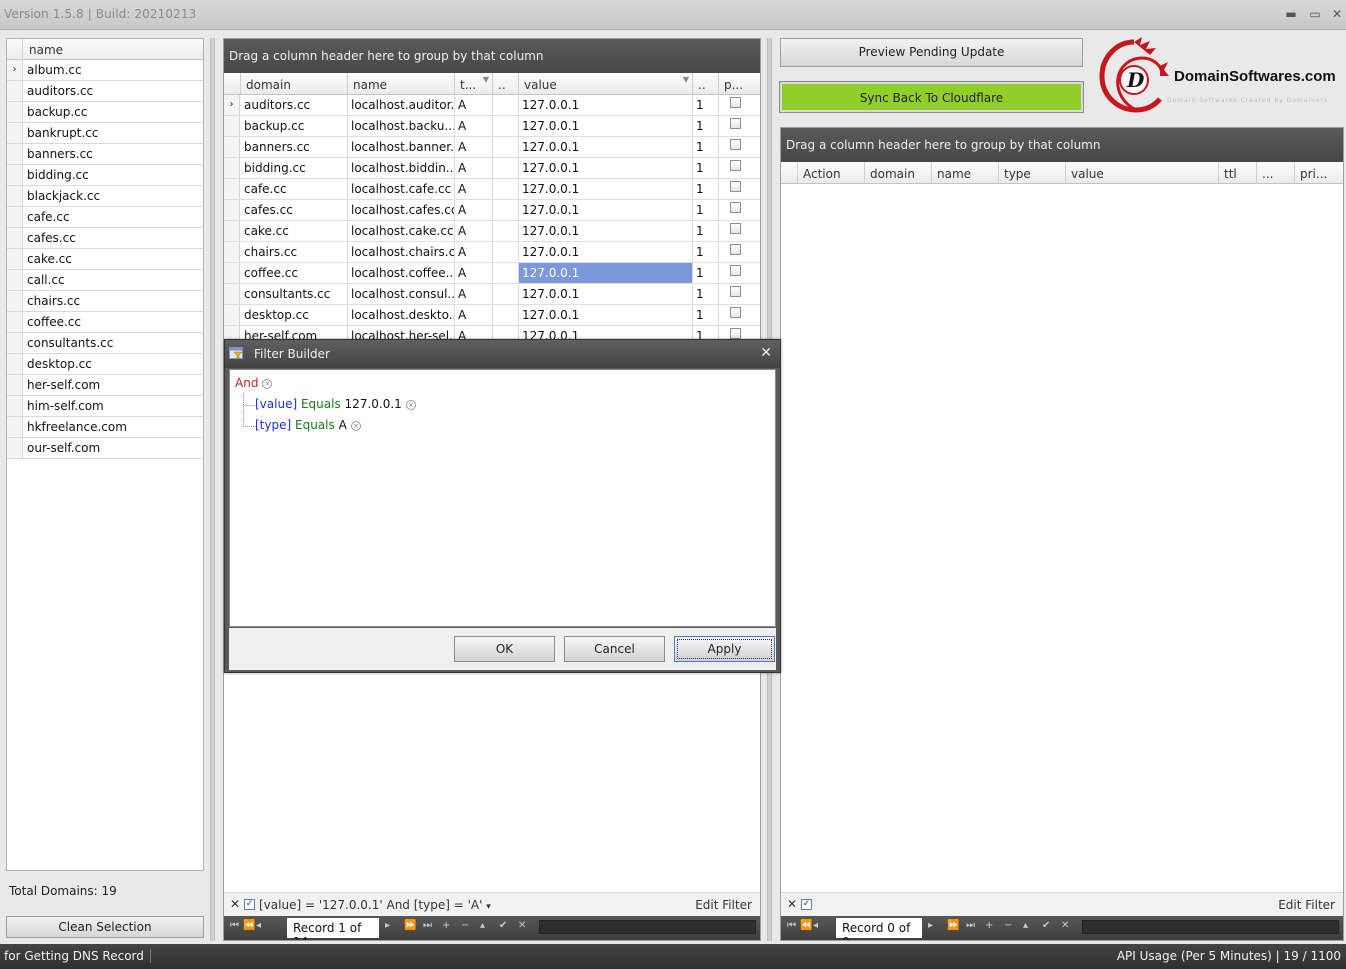 This screenshot has width=1346, height=969. I want to click on first-record-icon: ⏮, so click(234, 925).